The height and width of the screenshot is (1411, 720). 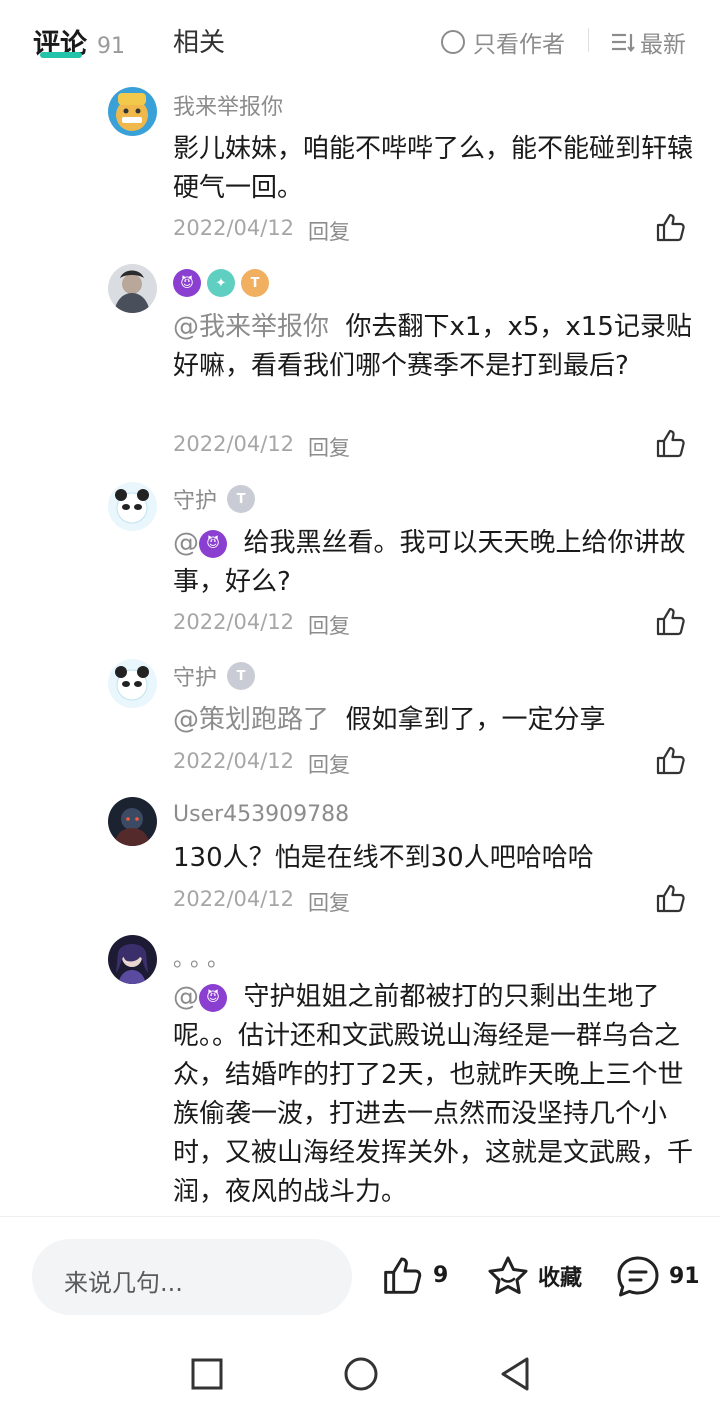 What do you see at coordinates (560, 1278) in the screenshot?
I see `favorite-label: 收藏` at bounding box center [560, 1278].